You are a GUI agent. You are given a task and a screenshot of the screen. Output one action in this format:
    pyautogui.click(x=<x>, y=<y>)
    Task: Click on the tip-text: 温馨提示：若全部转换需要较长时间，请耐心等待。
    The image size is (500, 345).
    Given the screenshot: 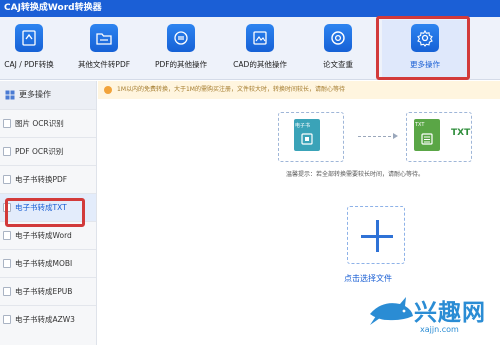 What is the action you would take?
    pyautogui.click(x=355, y=174)
    